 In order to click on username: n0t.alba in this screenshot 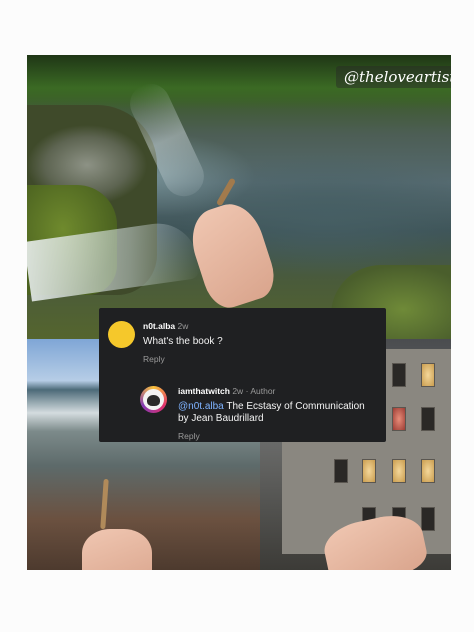, I will do `click(159, 326)`.